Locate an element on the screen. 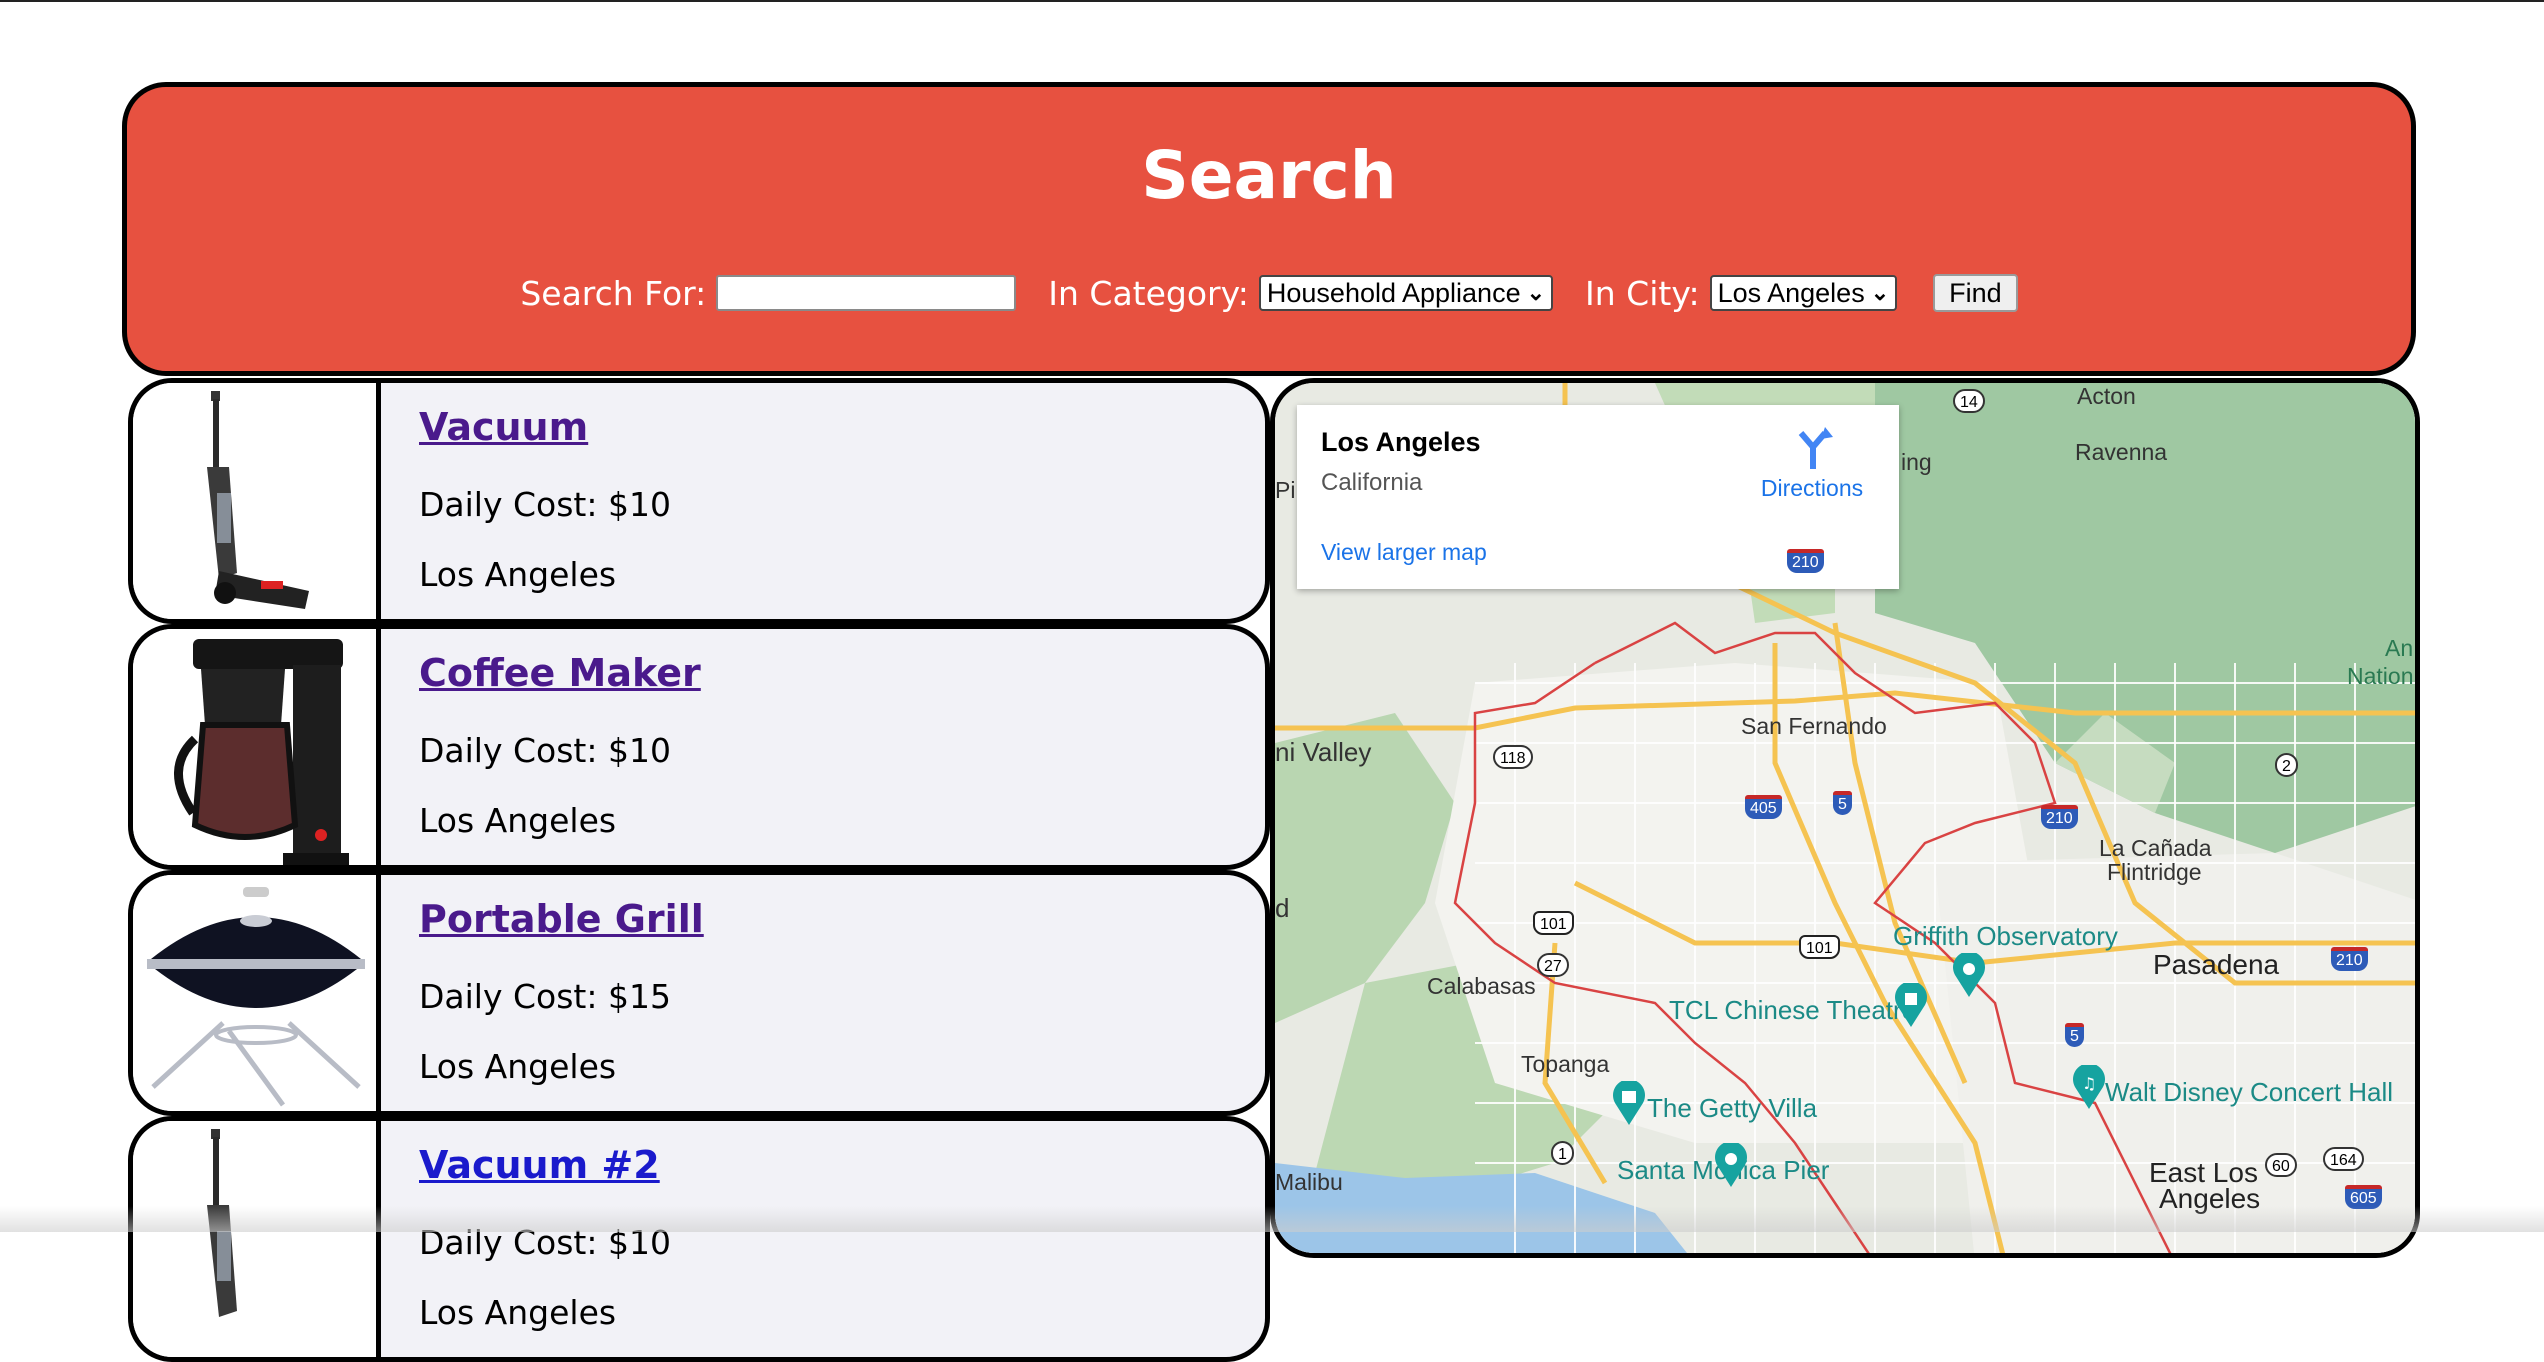 The height and width of the screenshot is (1362, 2544). category-label: In Category: is located at coordinates (1148, 293).